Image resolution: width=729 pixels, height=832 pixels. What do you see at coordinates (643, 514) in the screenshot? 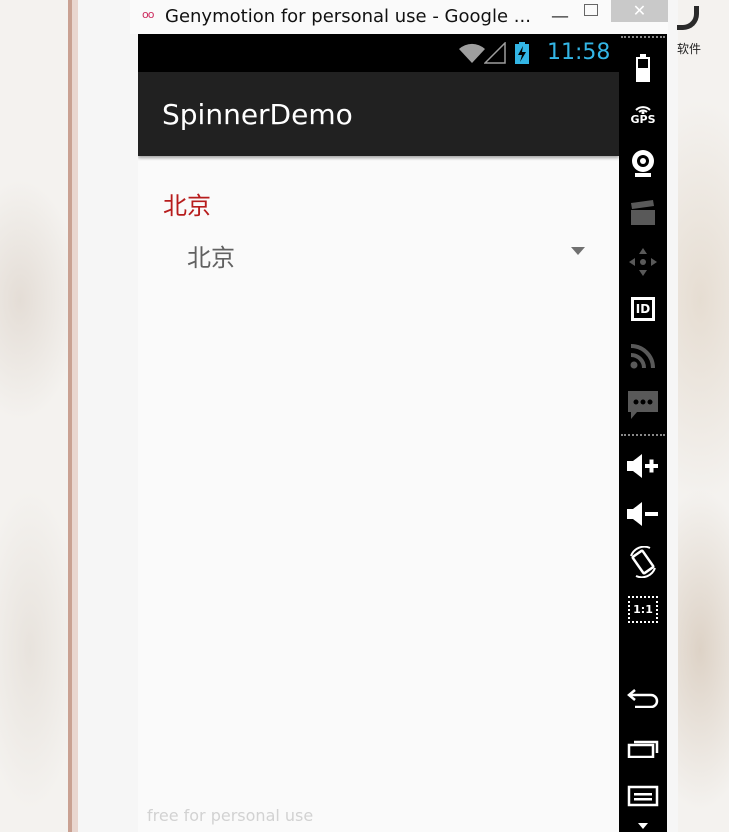
I see `volume-down-icon` at bounding box center [643, 514].